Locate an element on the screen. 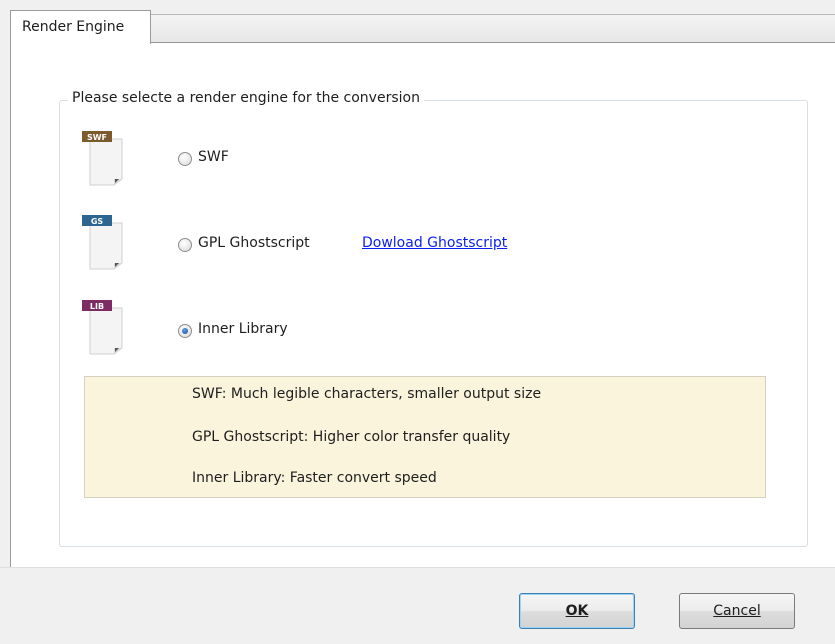 The width and height of the screenshot is (835, 644). ok-button-label: OK is located at coordinates (577, 611).